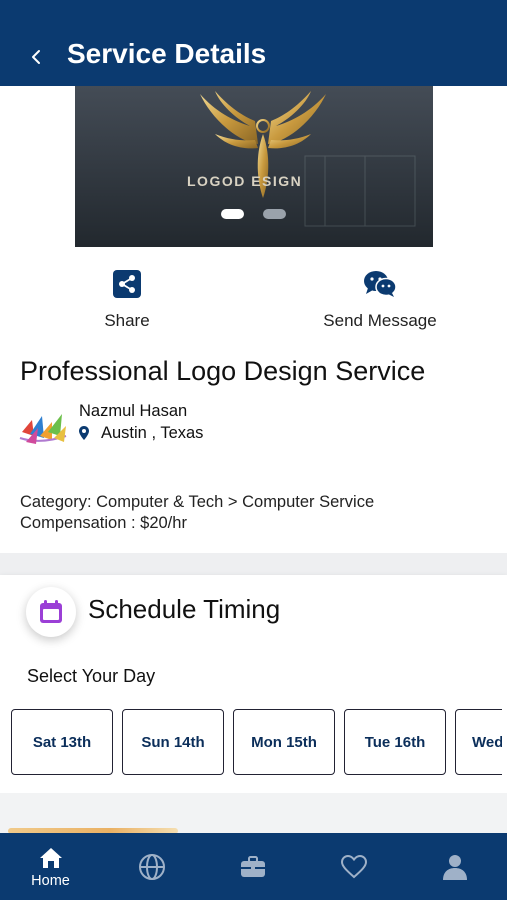 Image resolution: width=507 pixels, height=900 pixels. I want to click on user-icon, so click(454, 867).